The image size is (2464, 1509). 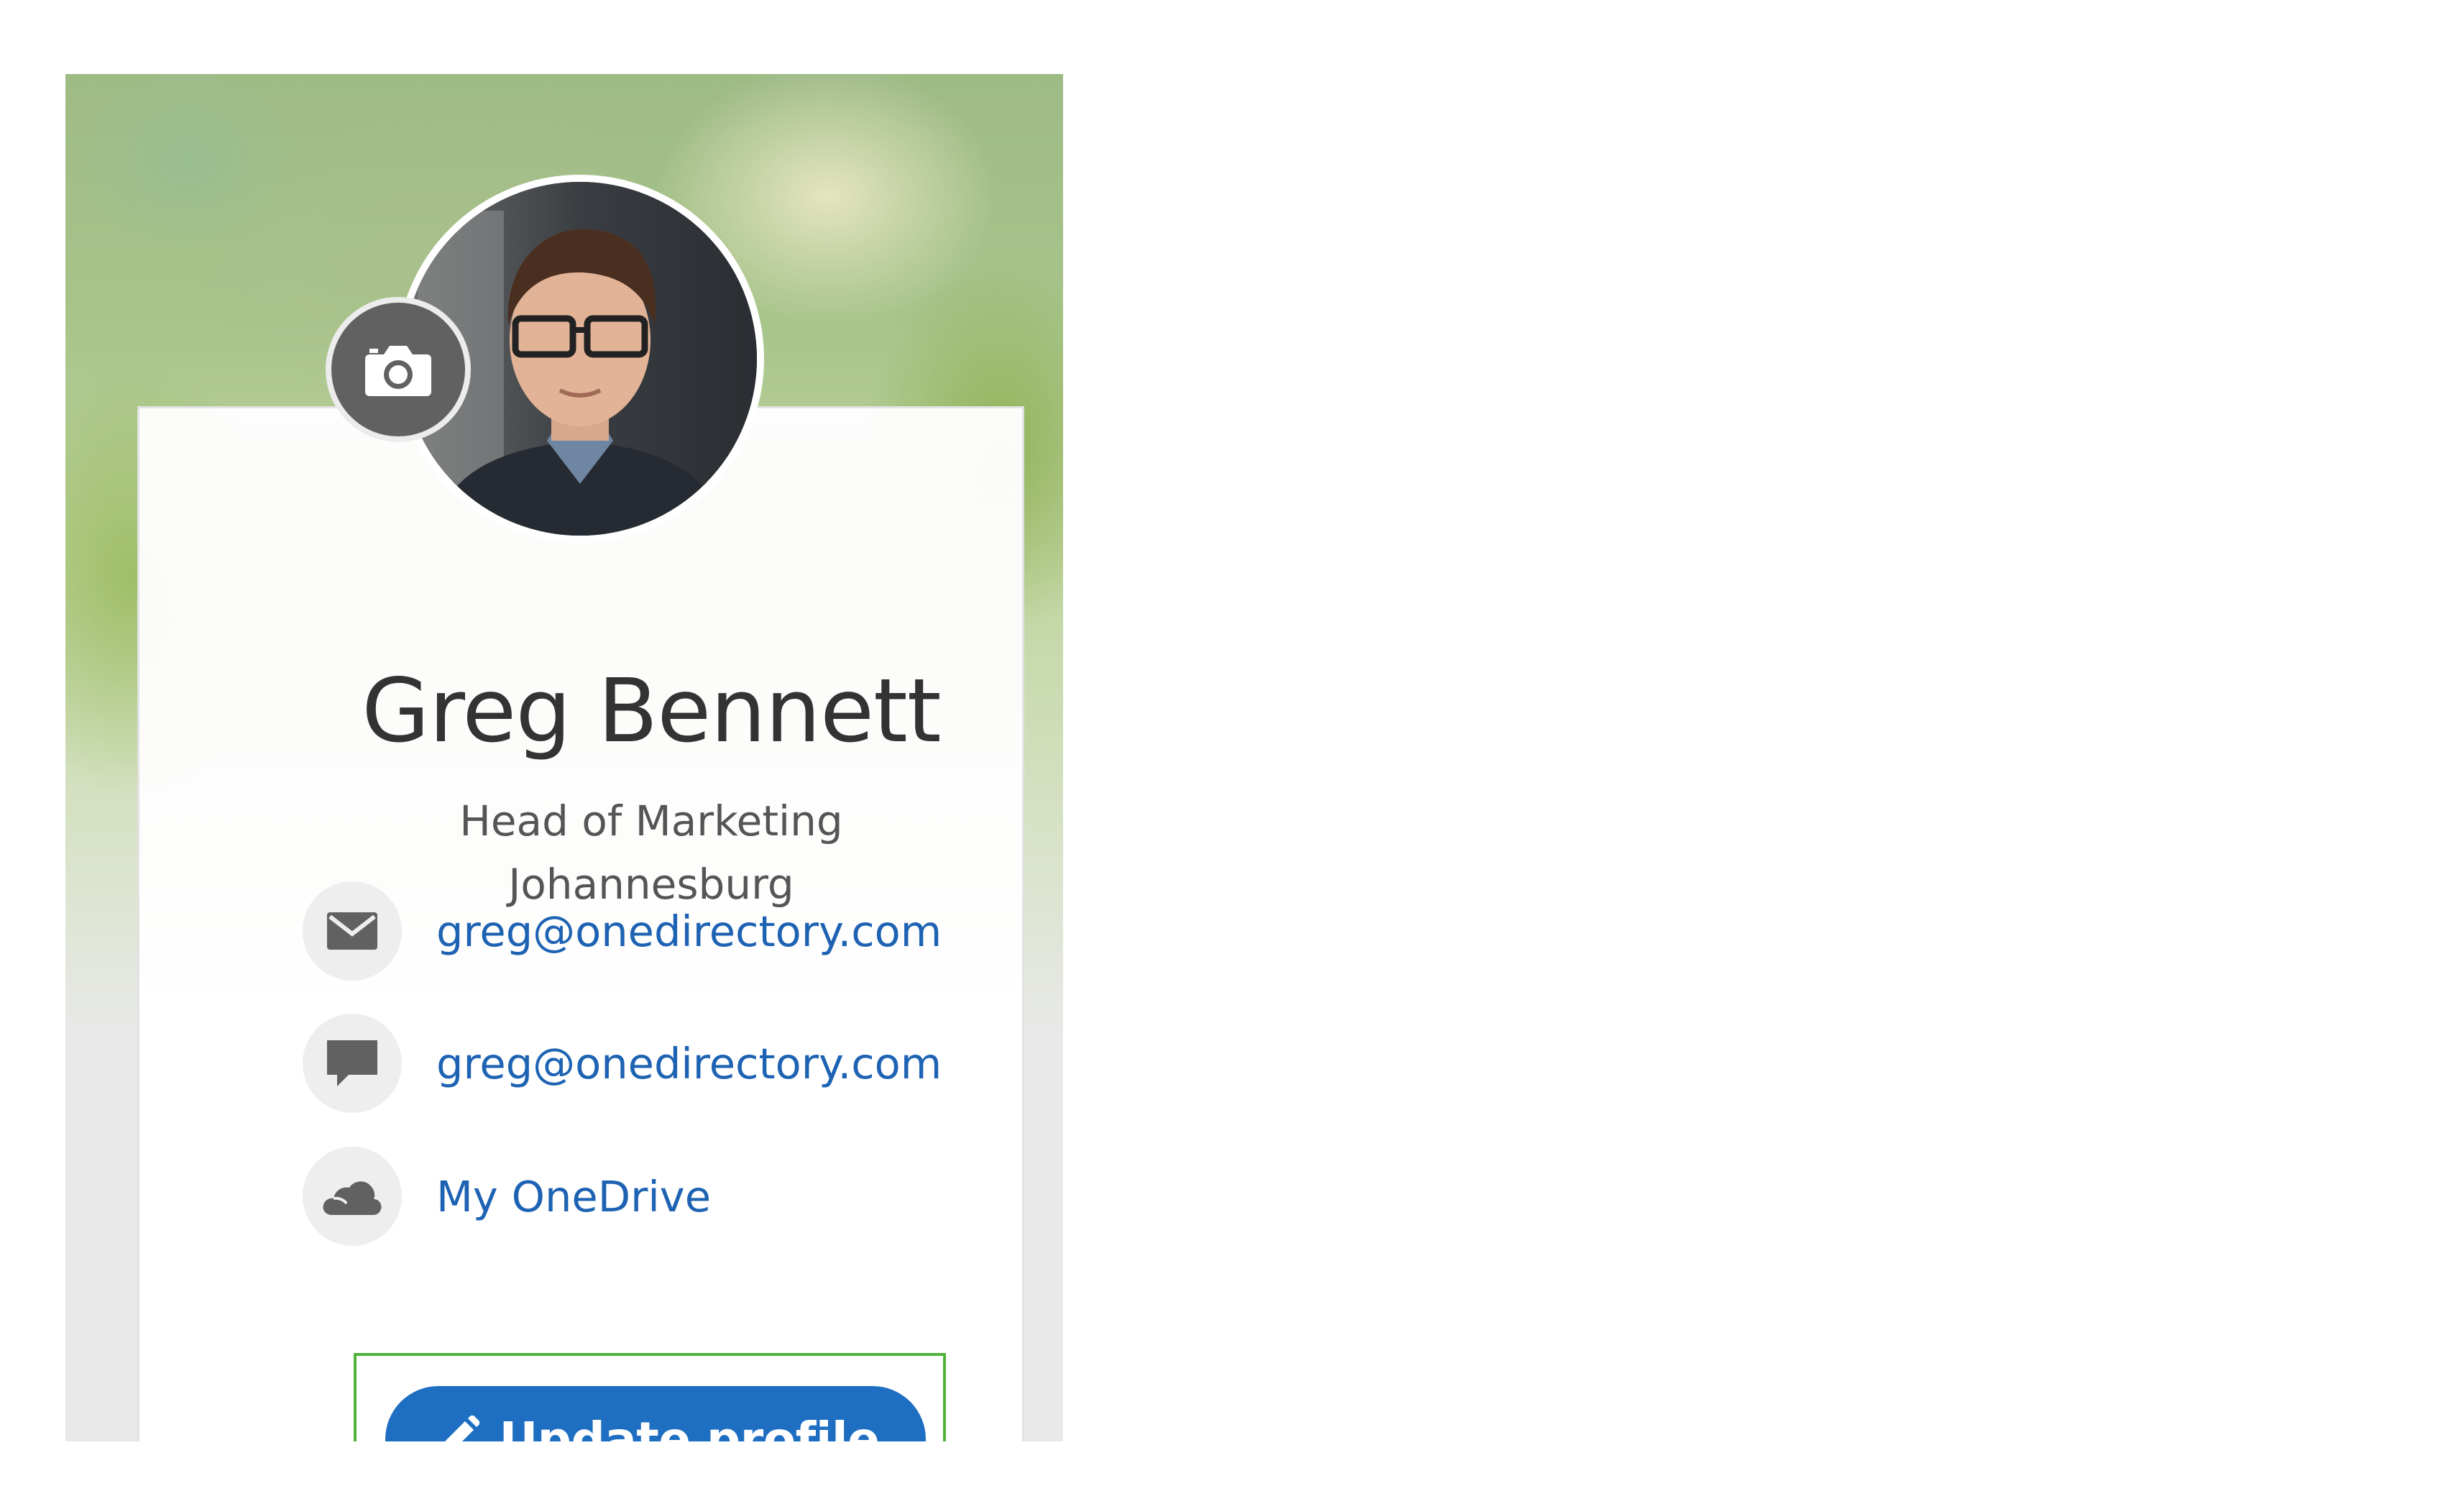 I want to click on pencil-icon, so click(x=461, y=1428).